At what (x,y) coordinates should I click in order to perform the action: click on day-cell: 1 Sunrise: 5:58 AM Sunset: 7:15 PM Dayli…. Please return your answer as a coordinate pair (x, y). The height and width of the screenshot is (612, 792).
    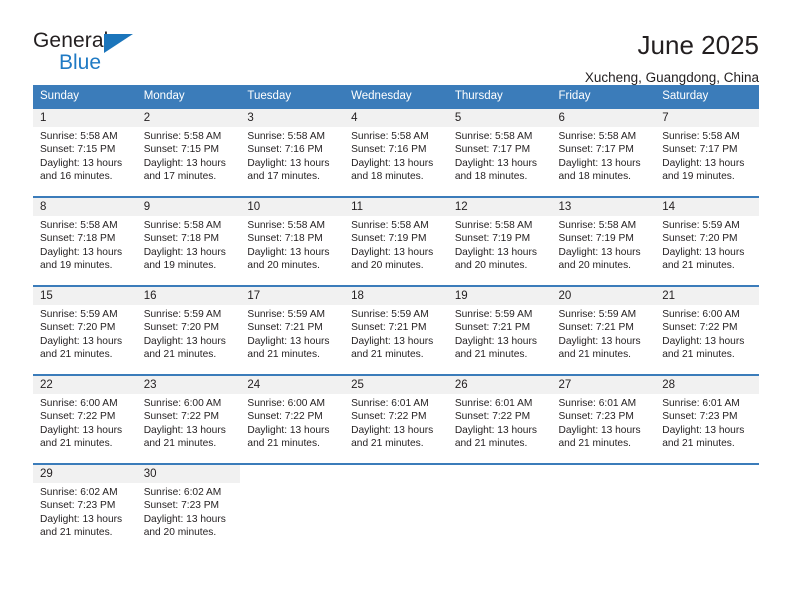
    Looking at the image, I should click on (85, 152).